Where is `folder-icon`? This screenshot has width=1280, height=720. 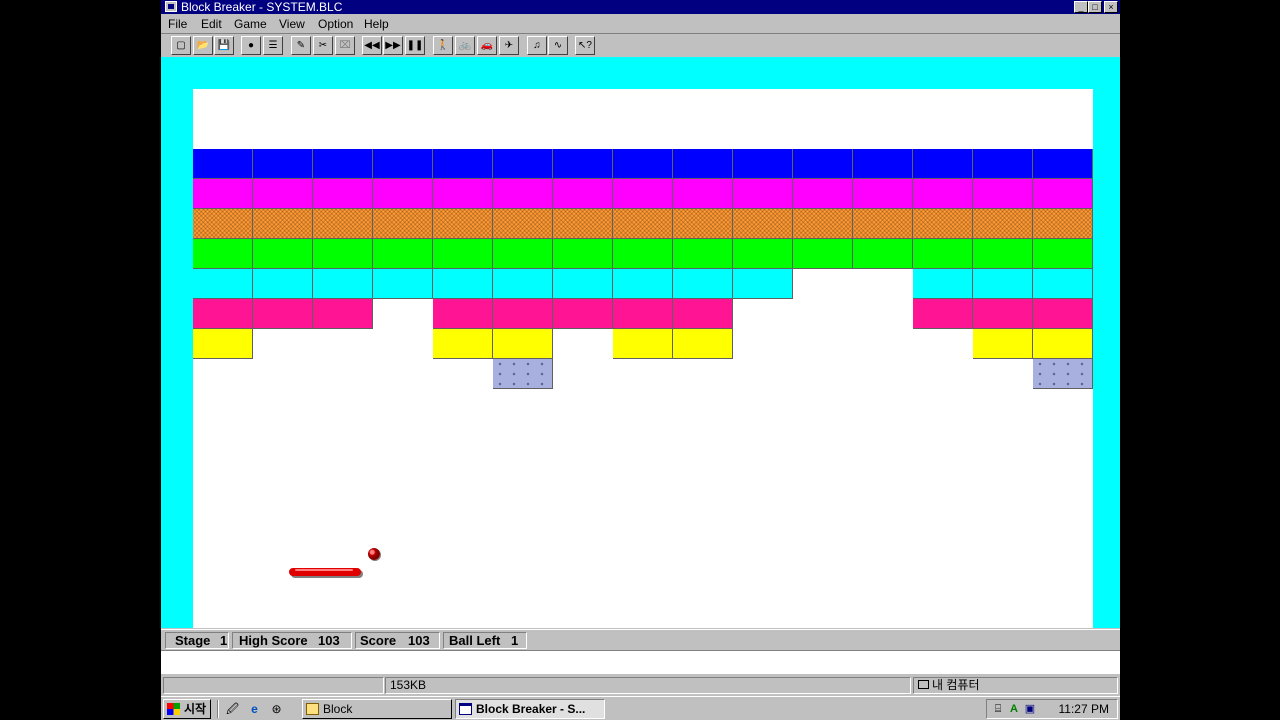 folder-icon is located at coordinates (312, 709).